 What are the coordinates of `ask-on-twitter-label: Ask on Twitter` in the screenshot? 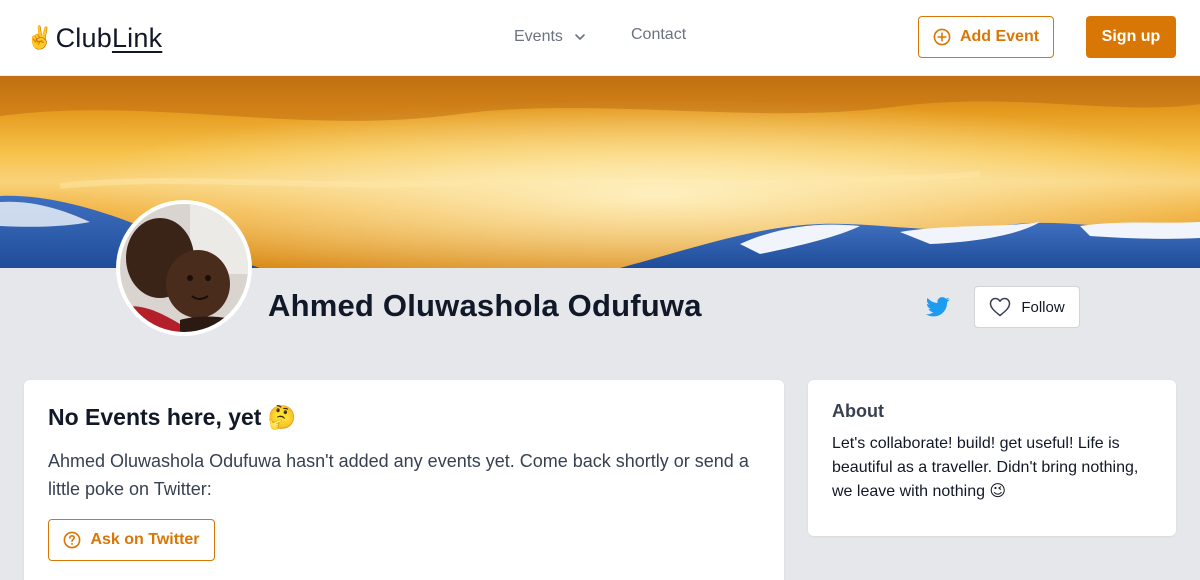 It's located at (145, 539).